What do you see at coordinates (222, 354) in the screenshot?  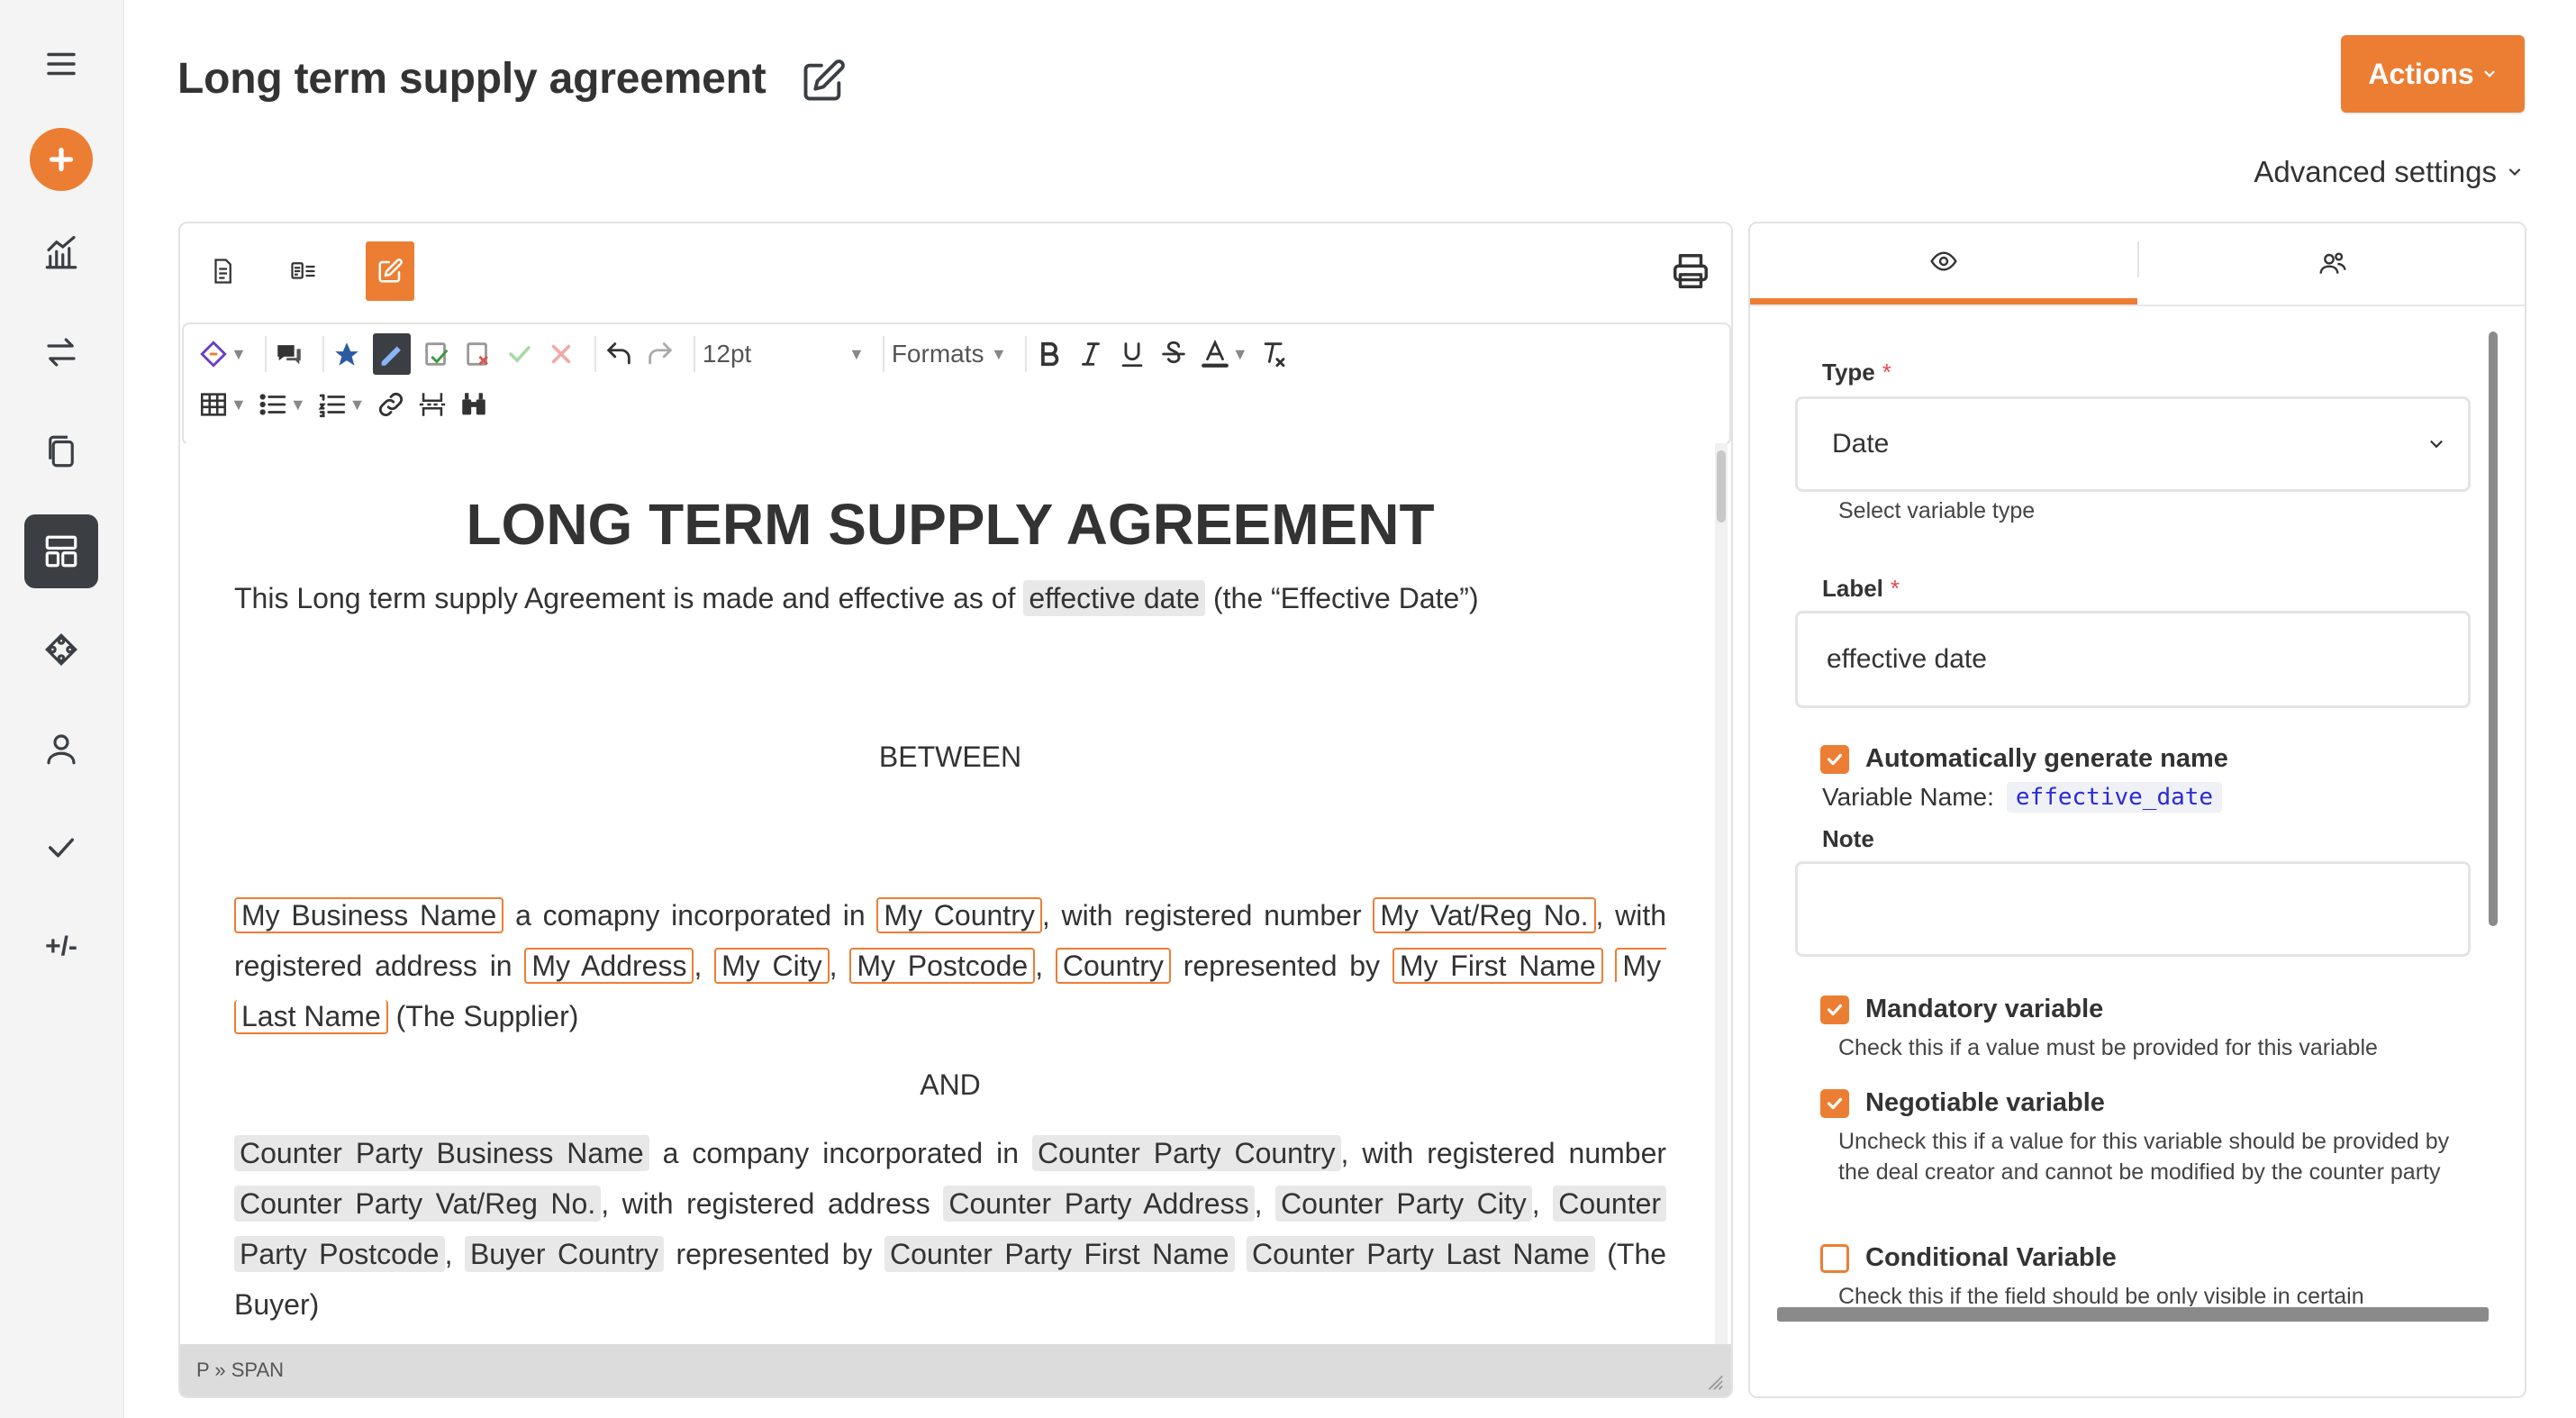 I see `variable-tool-button: ▼` at bounding box center [222, 354].